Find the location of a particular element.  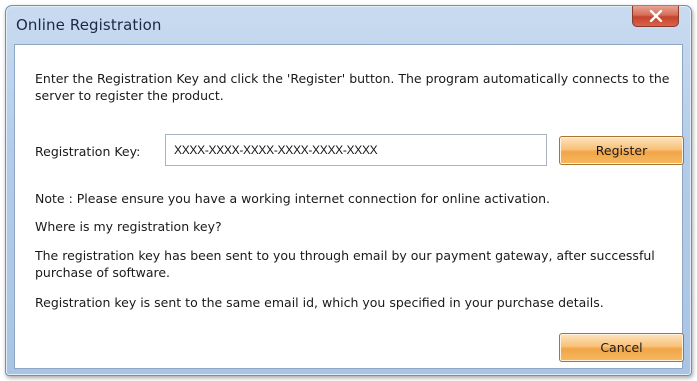

cancel-button: Cancel is located at coordinates (621, 347).